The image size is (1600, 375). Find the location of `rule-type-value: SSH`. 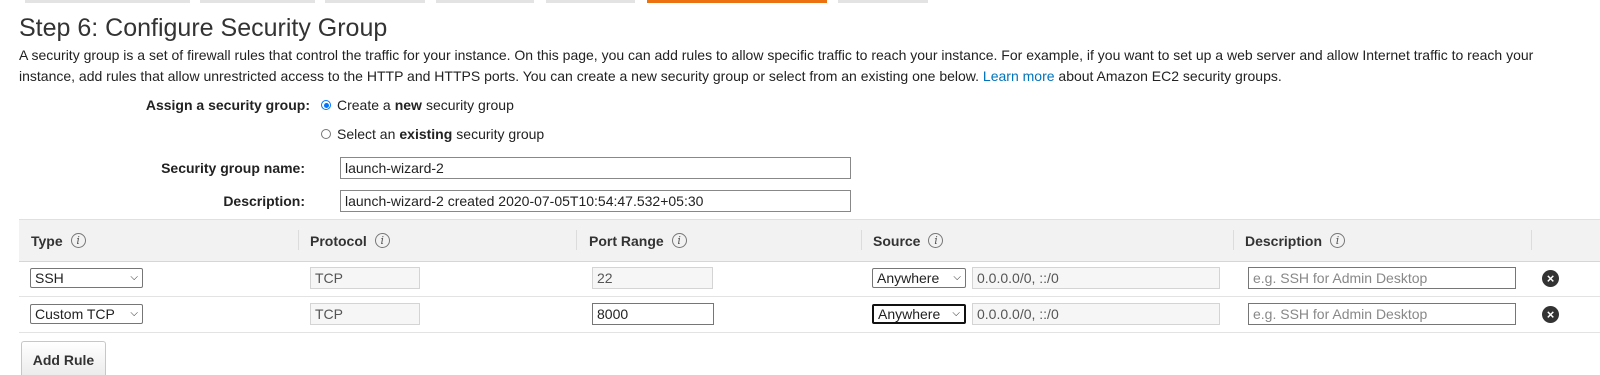

rule-type-value: SSH is located at coordinates (49, 278).